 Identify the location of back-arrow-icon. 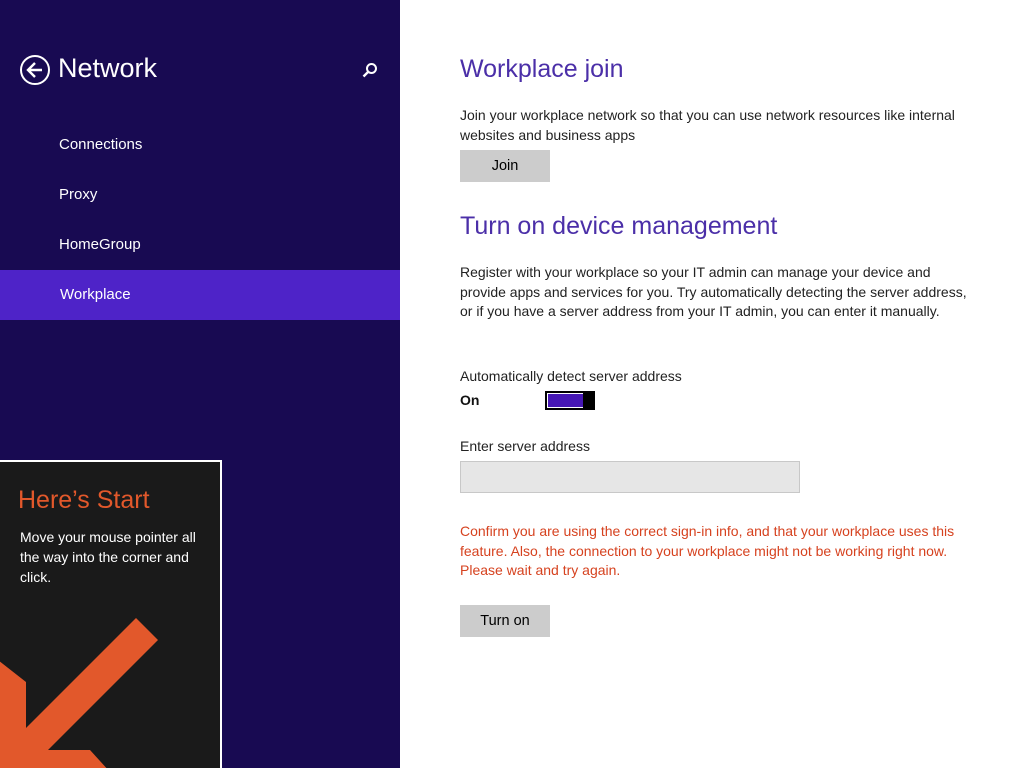
(35, 70).